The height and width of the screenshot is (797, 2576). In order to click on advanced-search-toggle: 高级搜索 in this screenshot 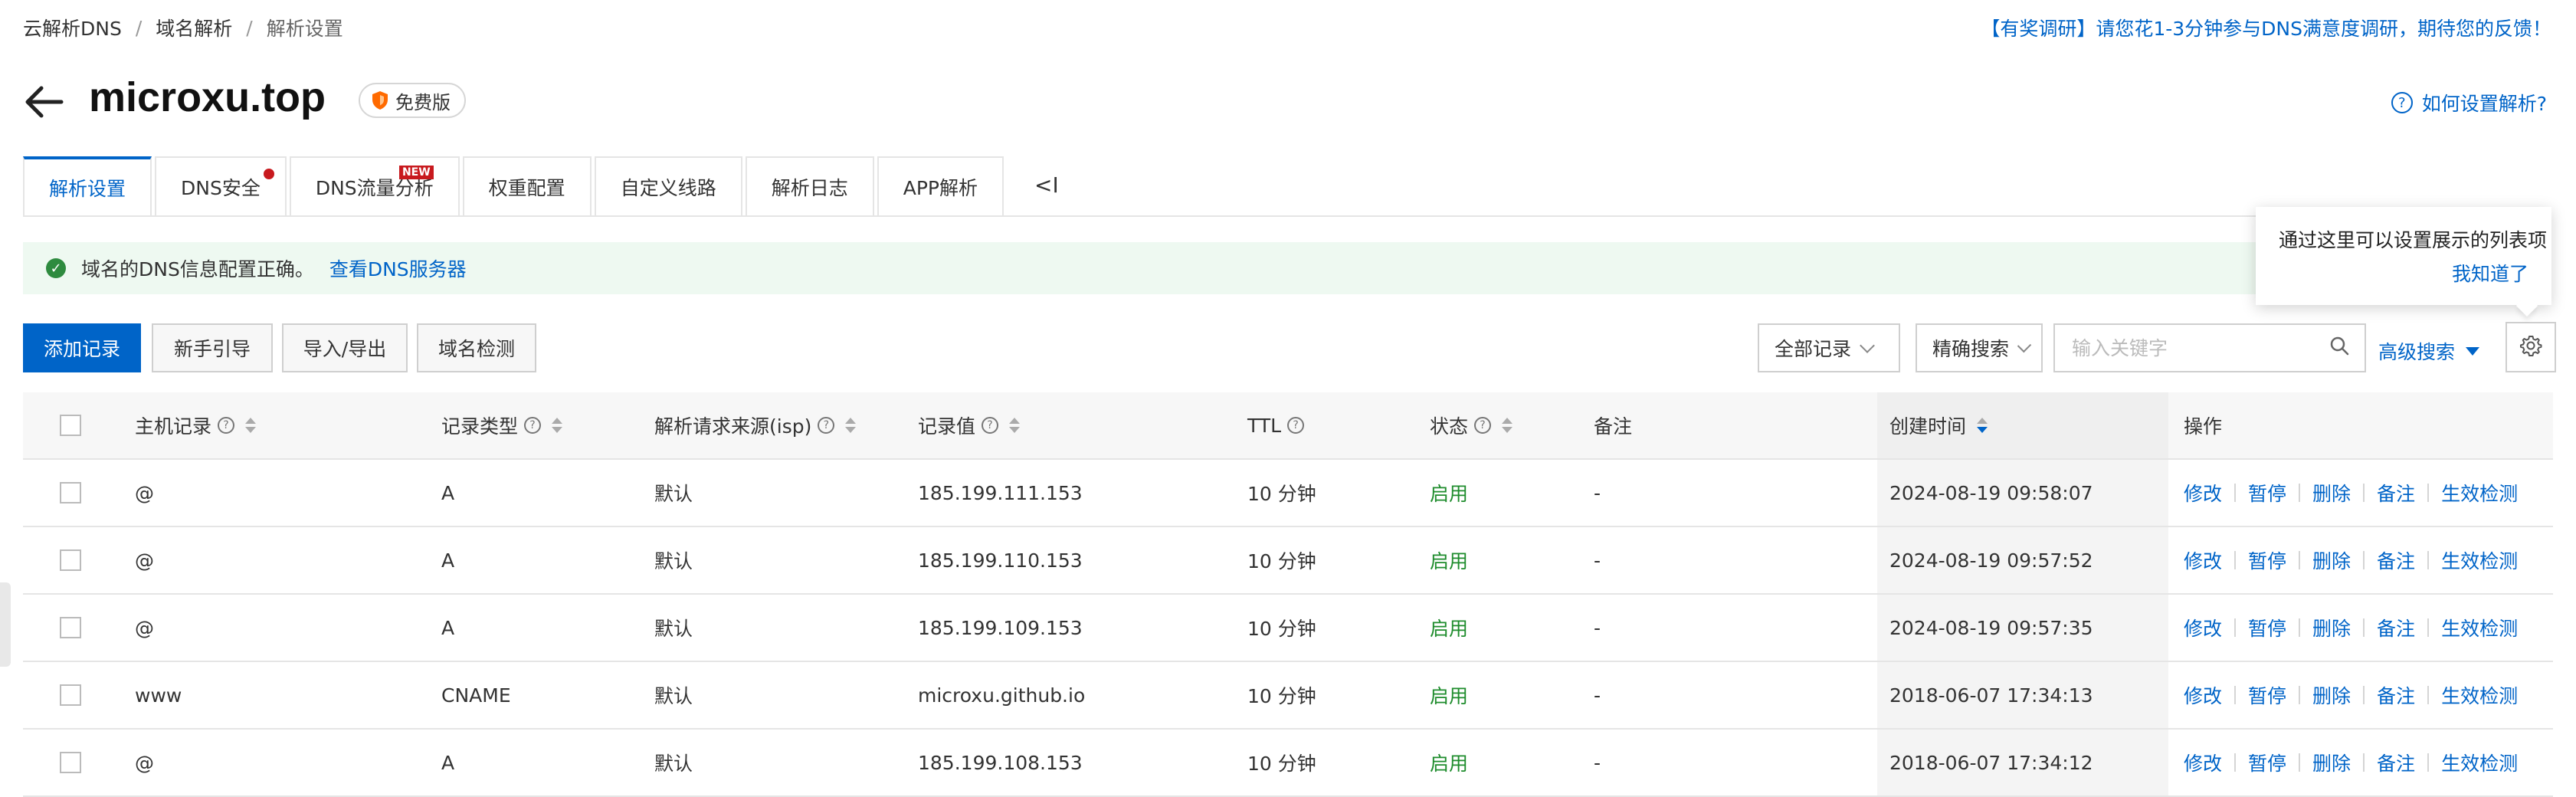, I will do `click(2429, 351)`.